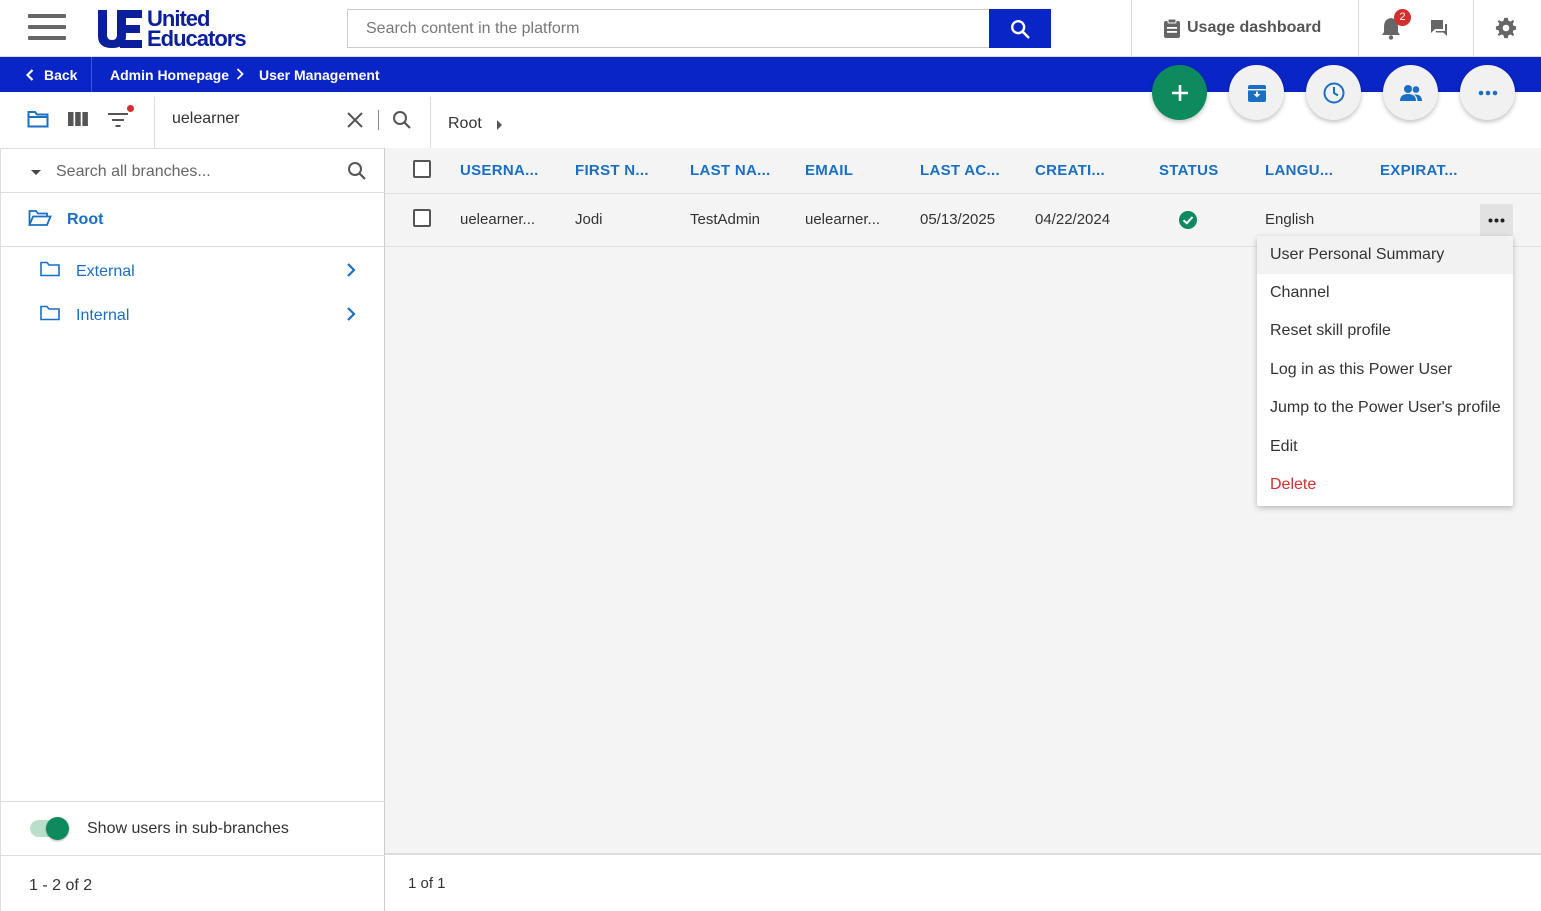  I want to click on breadcrumb-user-management: User Management, so click(319, 75).